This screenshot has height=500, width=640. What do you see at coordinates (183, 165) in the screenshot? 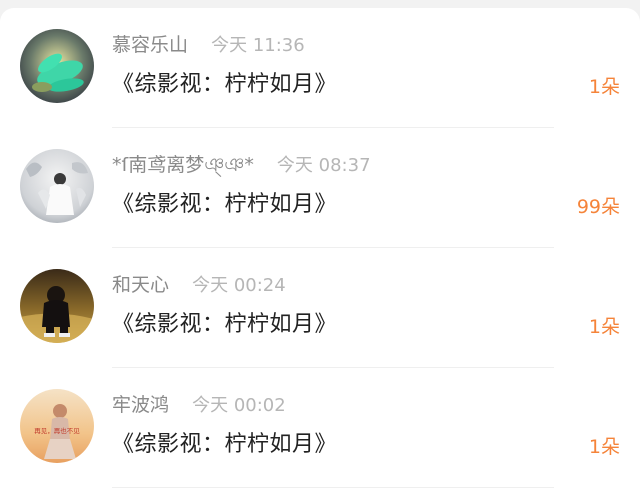
I see `user-name: *ſ南鸢离梦ঞ্ঞ*` at bounding box center [183, 165].